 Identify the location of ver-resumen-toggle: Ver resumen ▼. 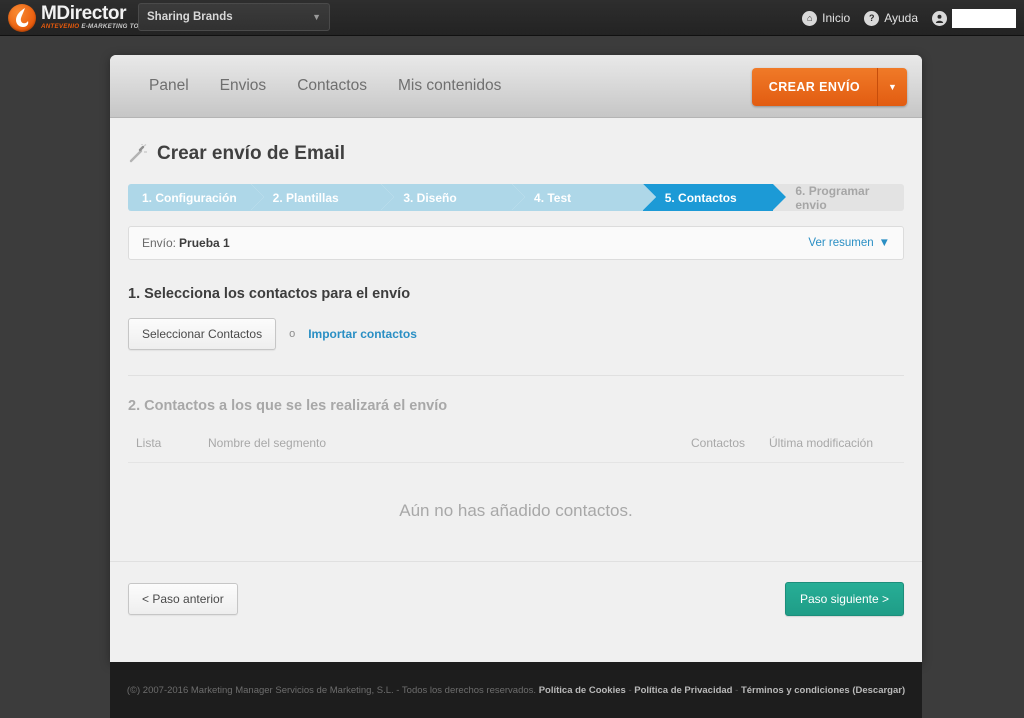
(849, 243).